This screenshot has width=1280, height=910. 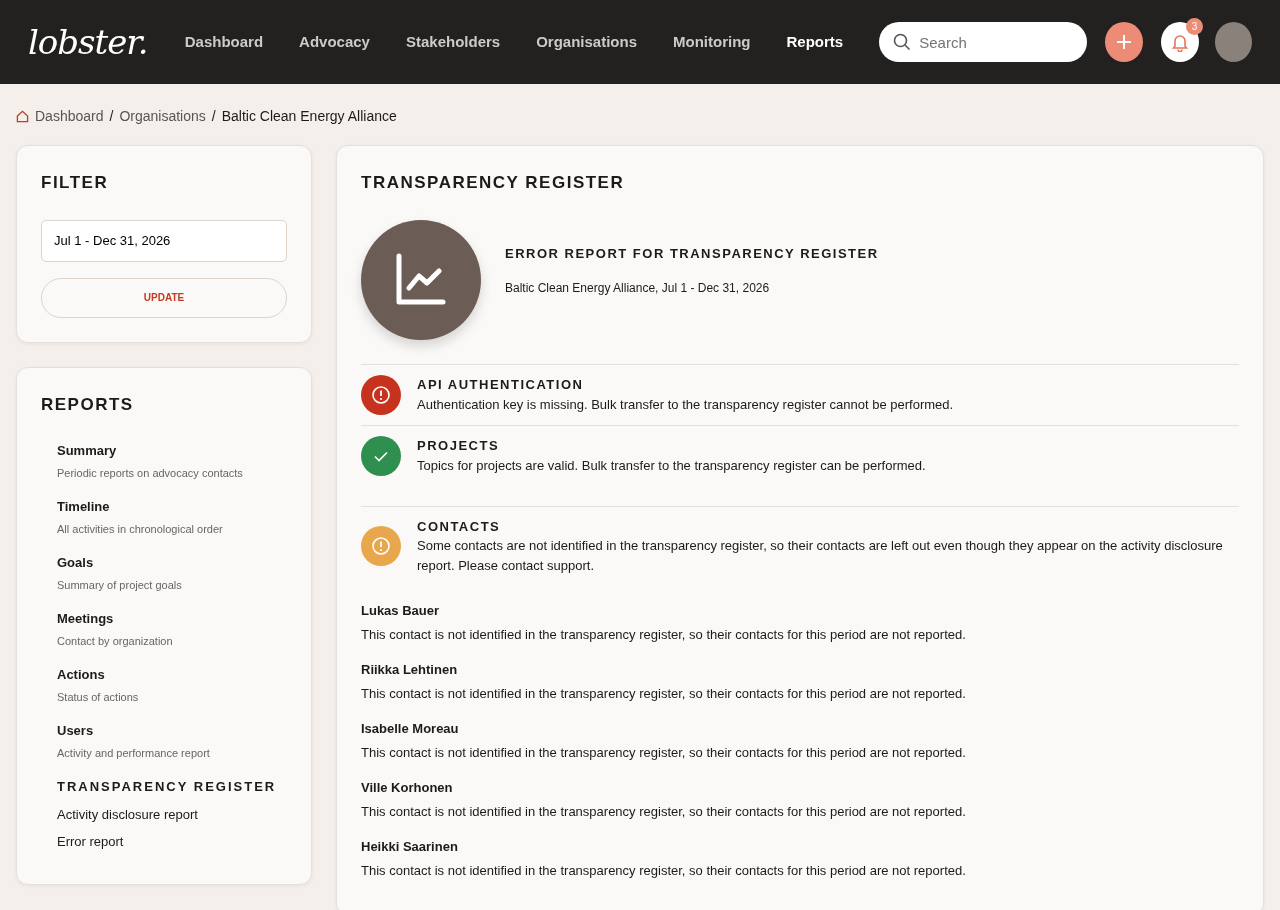 What do you see at coordinates (459, 526) in the screenshot?
I see `check-title: CONTACTS` at bounding box center [459, 526].